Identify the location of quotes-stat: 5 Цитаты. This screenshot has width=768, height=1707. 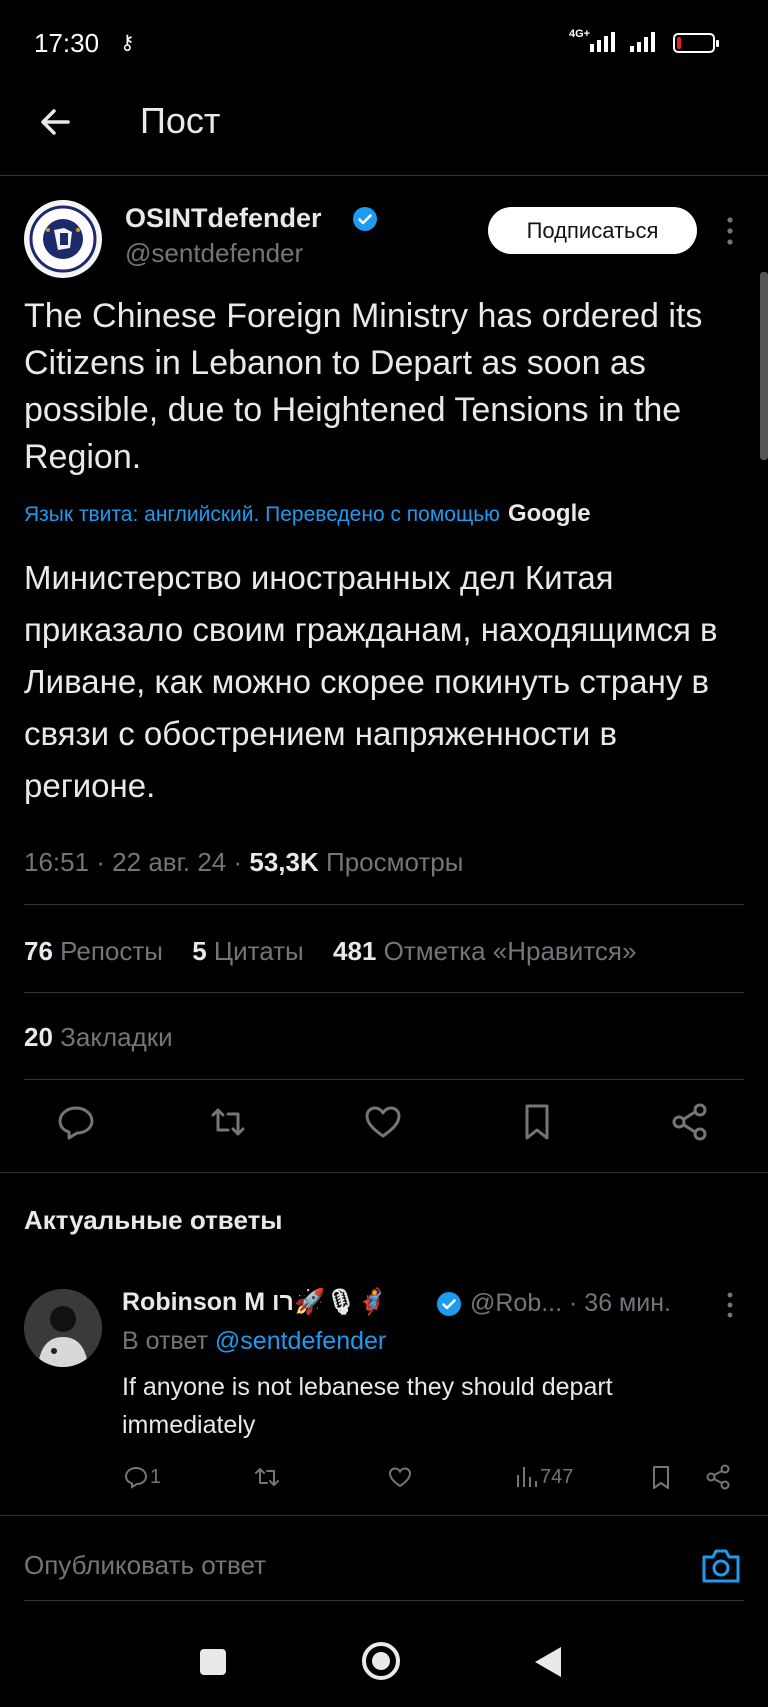
(248, 951).